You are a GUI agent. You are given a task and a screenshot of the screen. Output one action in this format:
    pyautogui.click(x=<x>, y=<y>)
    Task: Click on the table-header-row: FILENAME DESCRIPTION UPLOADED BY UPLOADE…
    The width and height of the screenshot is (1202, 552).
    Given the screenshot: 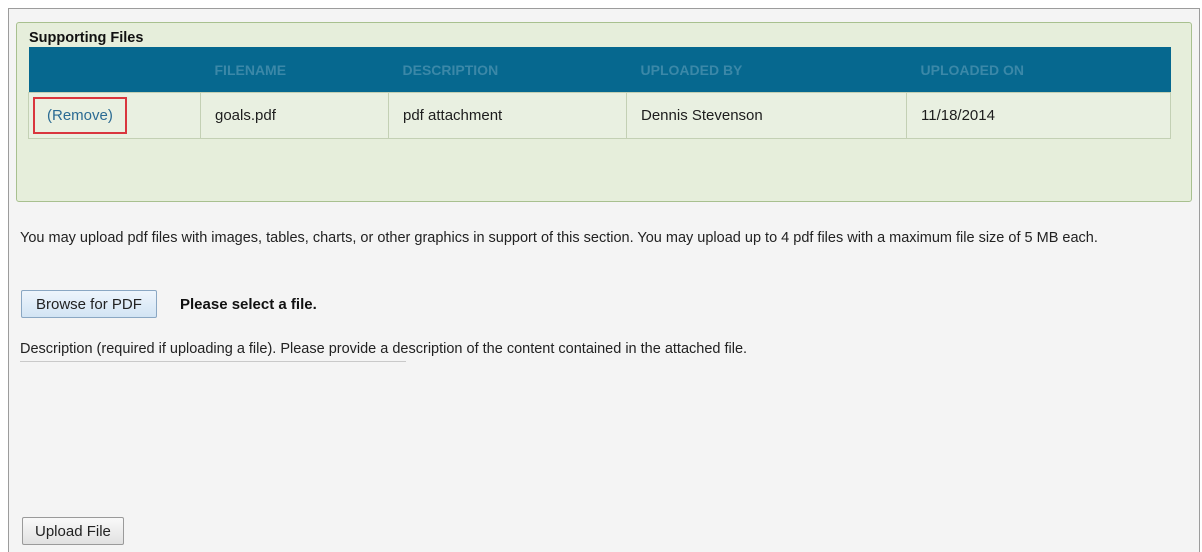 What is the action you would take?
    pyautogui.click(x=599, y=70)
    